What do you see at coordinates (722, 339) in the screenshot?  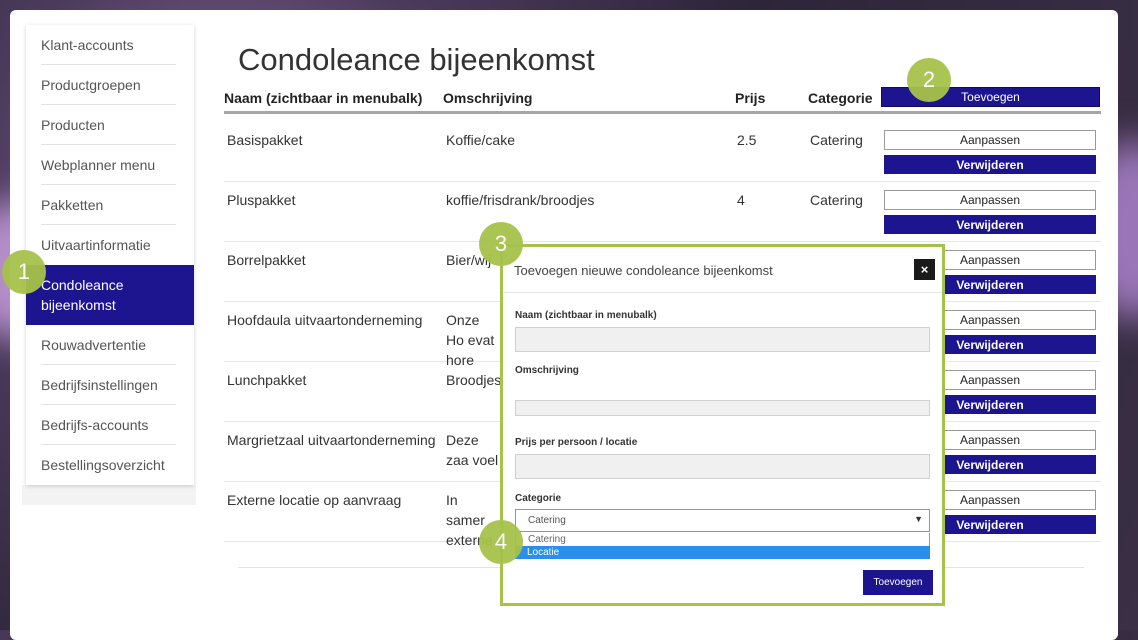 I see `name-field` at bounding box center [722, 339].